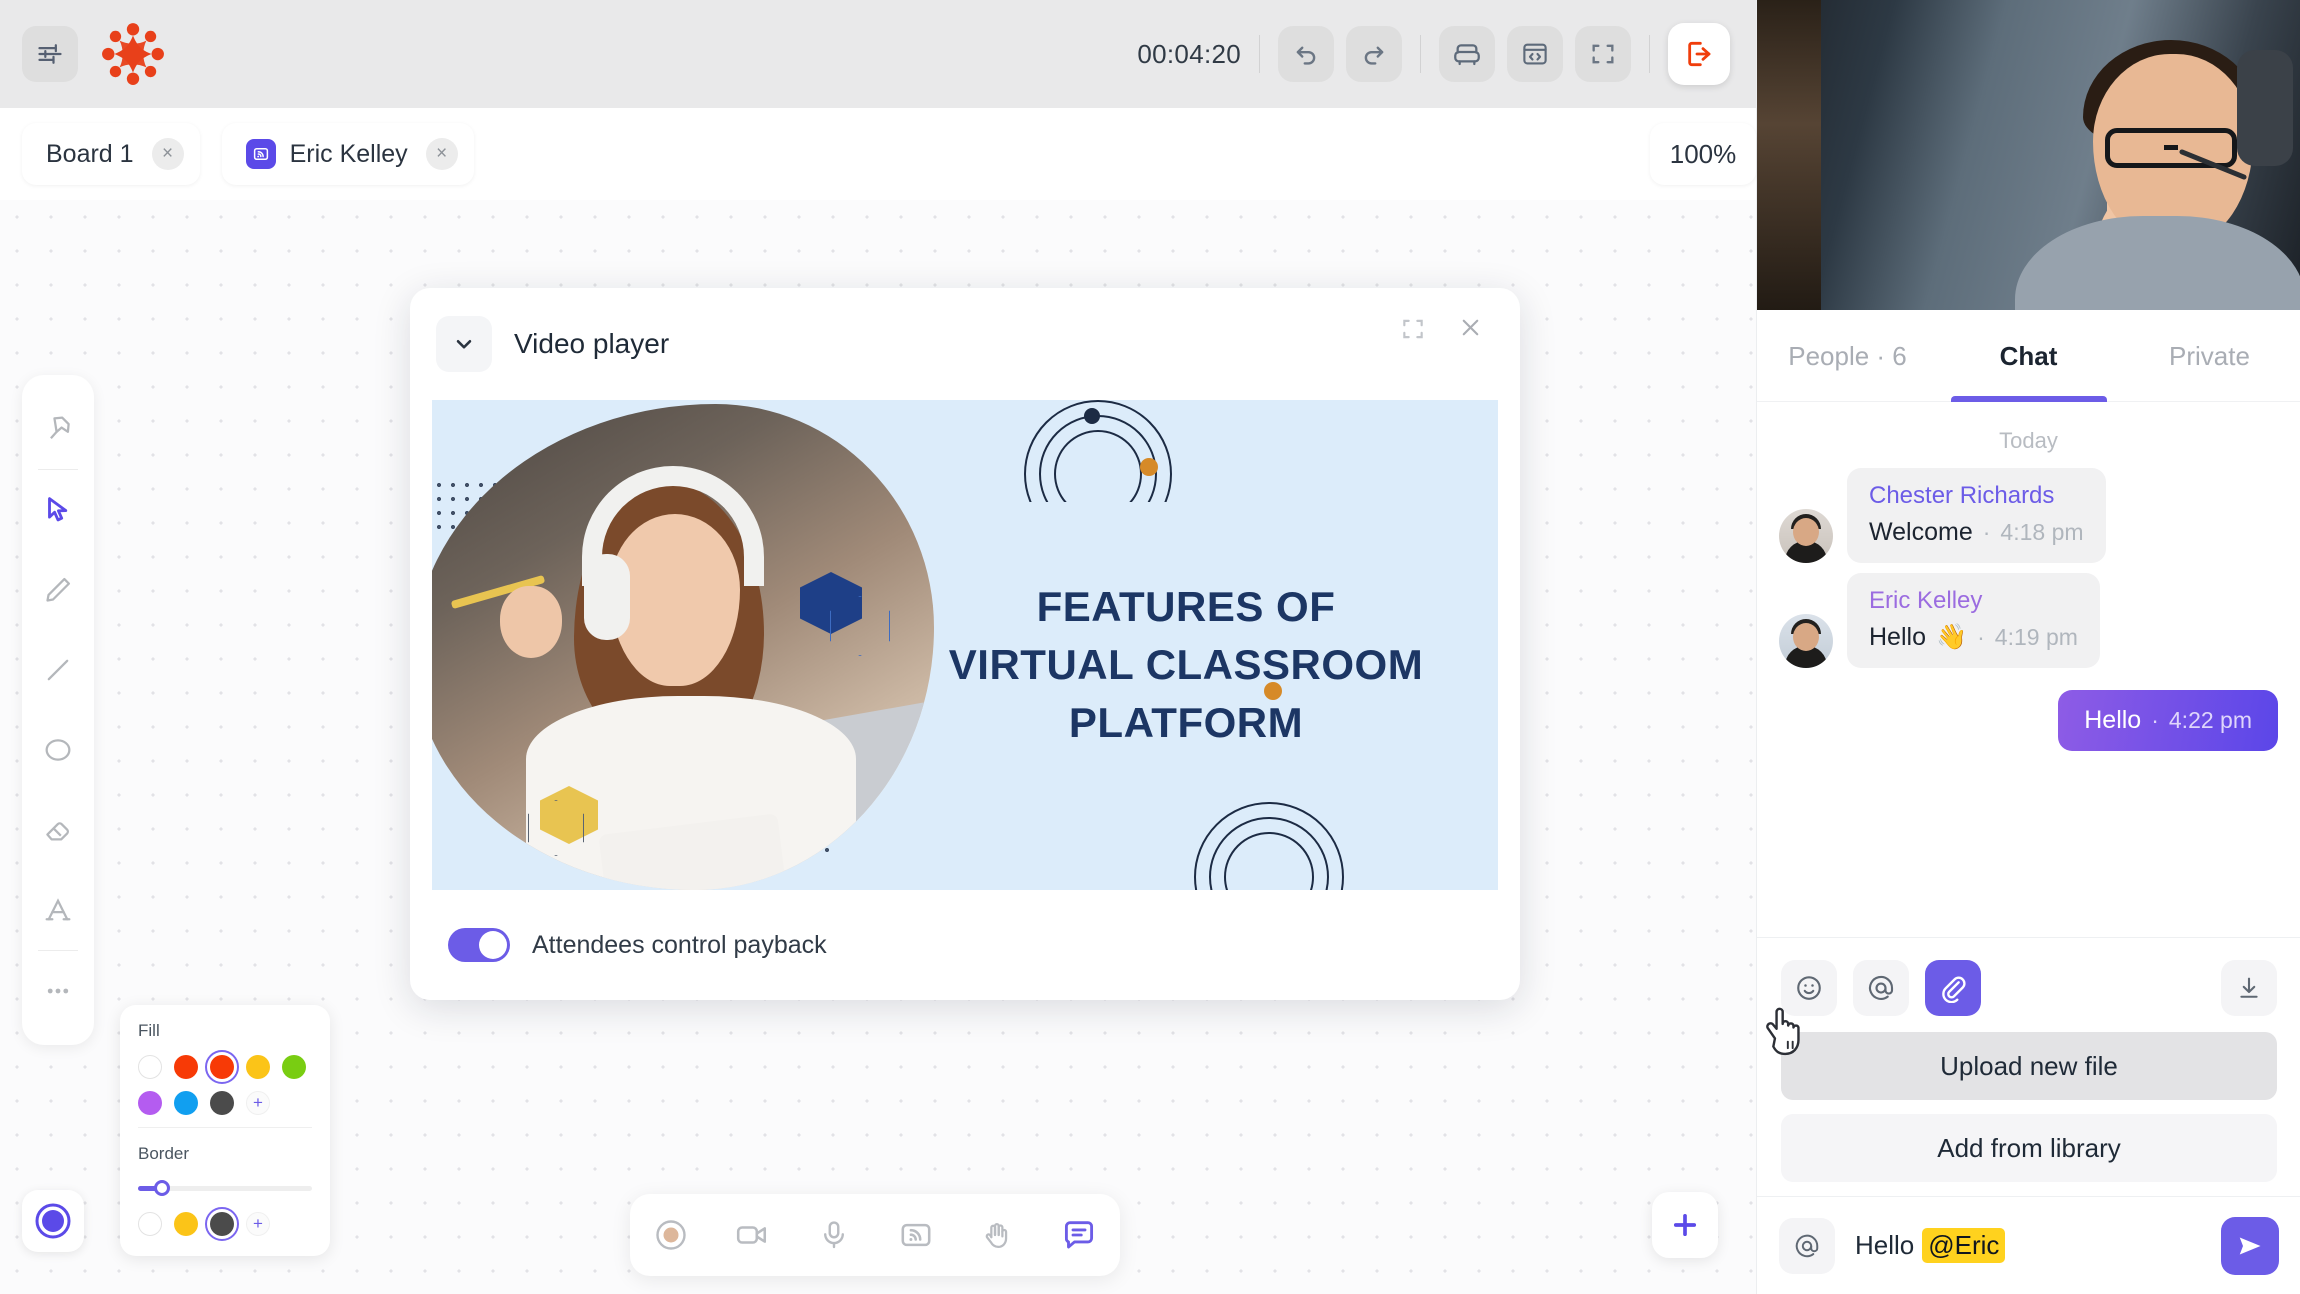 This screenshot has height=1294, width=2300. I want to click on chat-message-list: Today Chester Richards Welcome · 4:18 pm, so click(2028, 682).